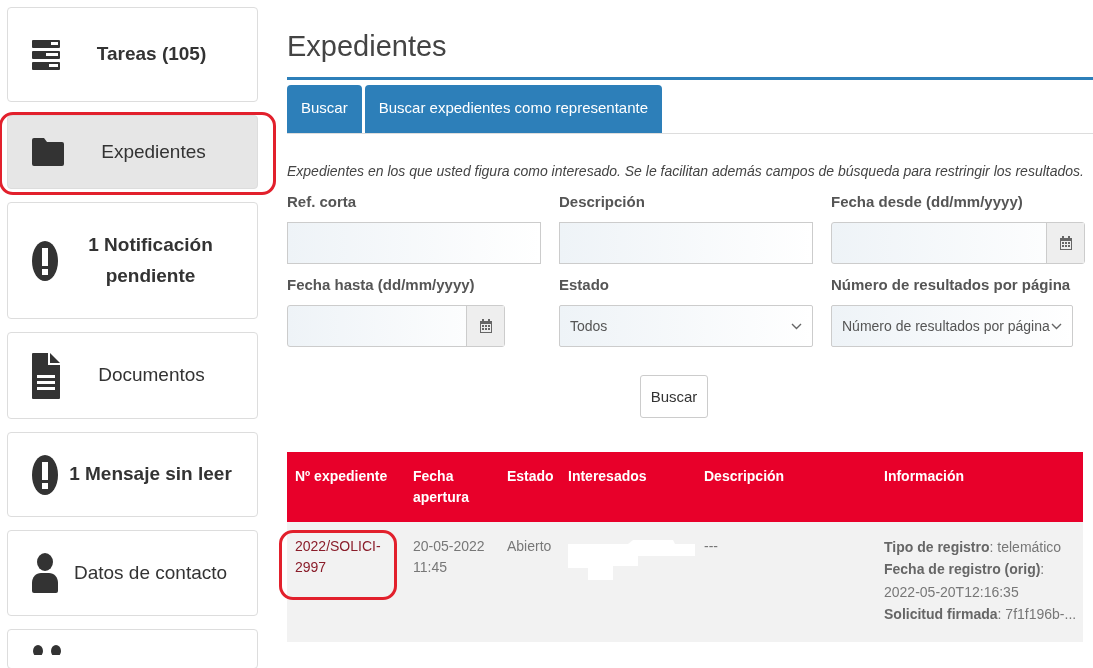  What do you see at coordinates (46, 375) in the screenshot?
I see `document-icon` at bounding box center [46, 375].